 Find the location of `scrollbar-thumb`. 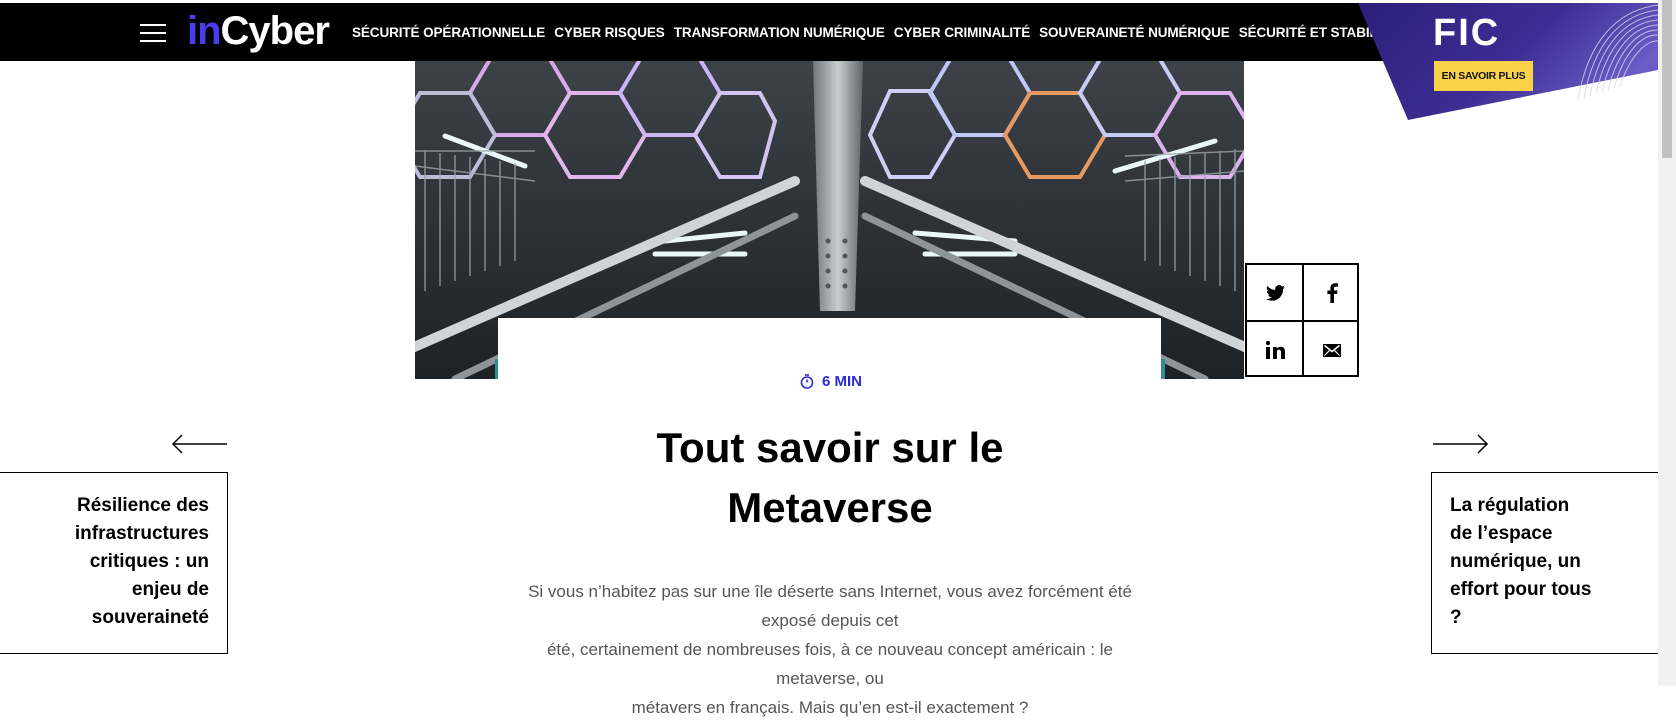

scrollbar-thumb is located at coordinates (1667, 79).